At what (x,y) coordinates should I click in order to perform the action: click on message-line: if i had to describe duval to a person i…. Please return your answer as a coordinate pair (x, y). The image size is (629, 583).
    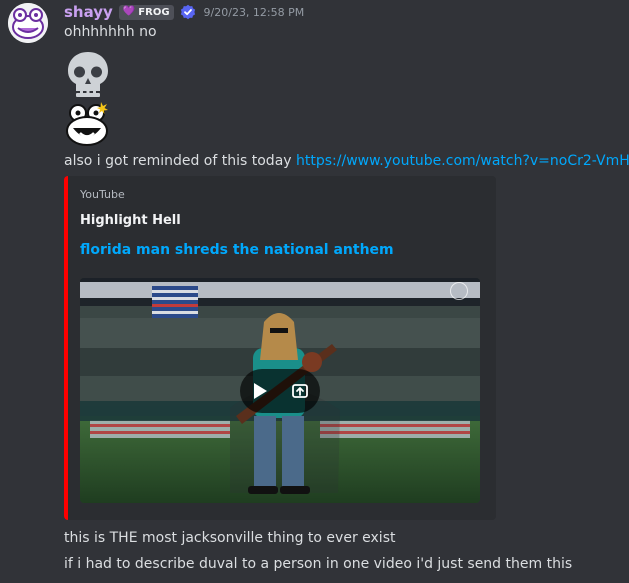
    Looking at the image, I should click on (318, 564).